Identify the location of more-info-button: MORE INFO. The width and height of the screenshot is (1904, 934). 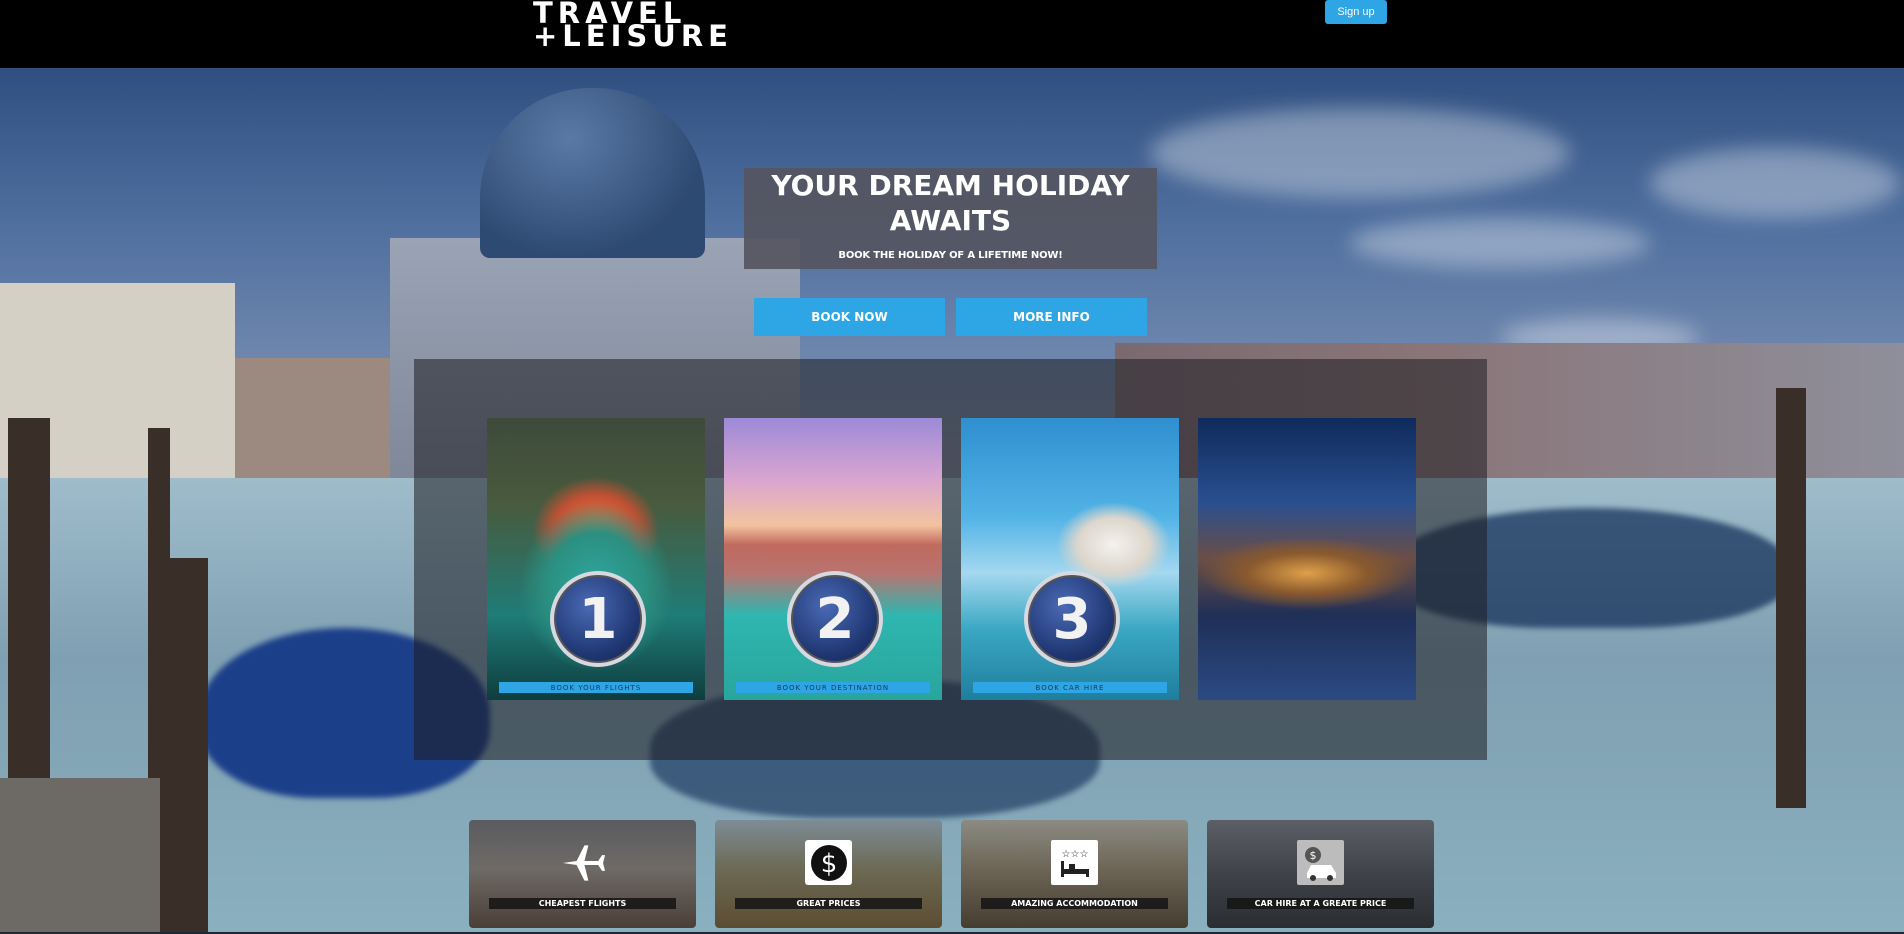
(1051, 317).